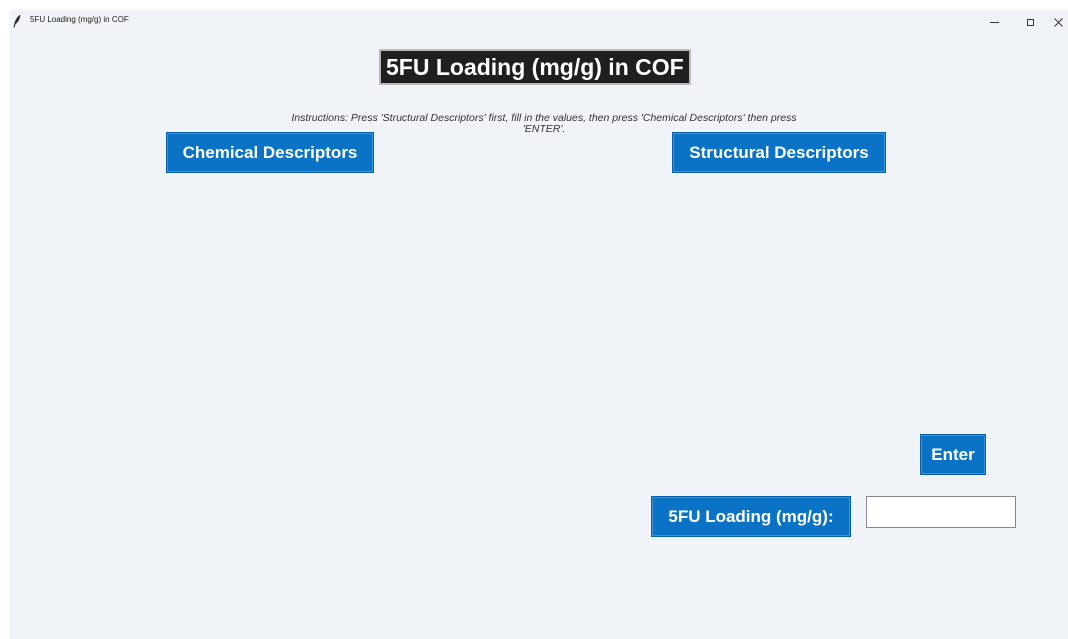 The width and height of the screenshot is (1068, 639). What do you see at coordinates (535, 67) in the screenshot?
I see `page-title: 5FU Loading (mg/g) in COF` at bounding box center [535, 67].